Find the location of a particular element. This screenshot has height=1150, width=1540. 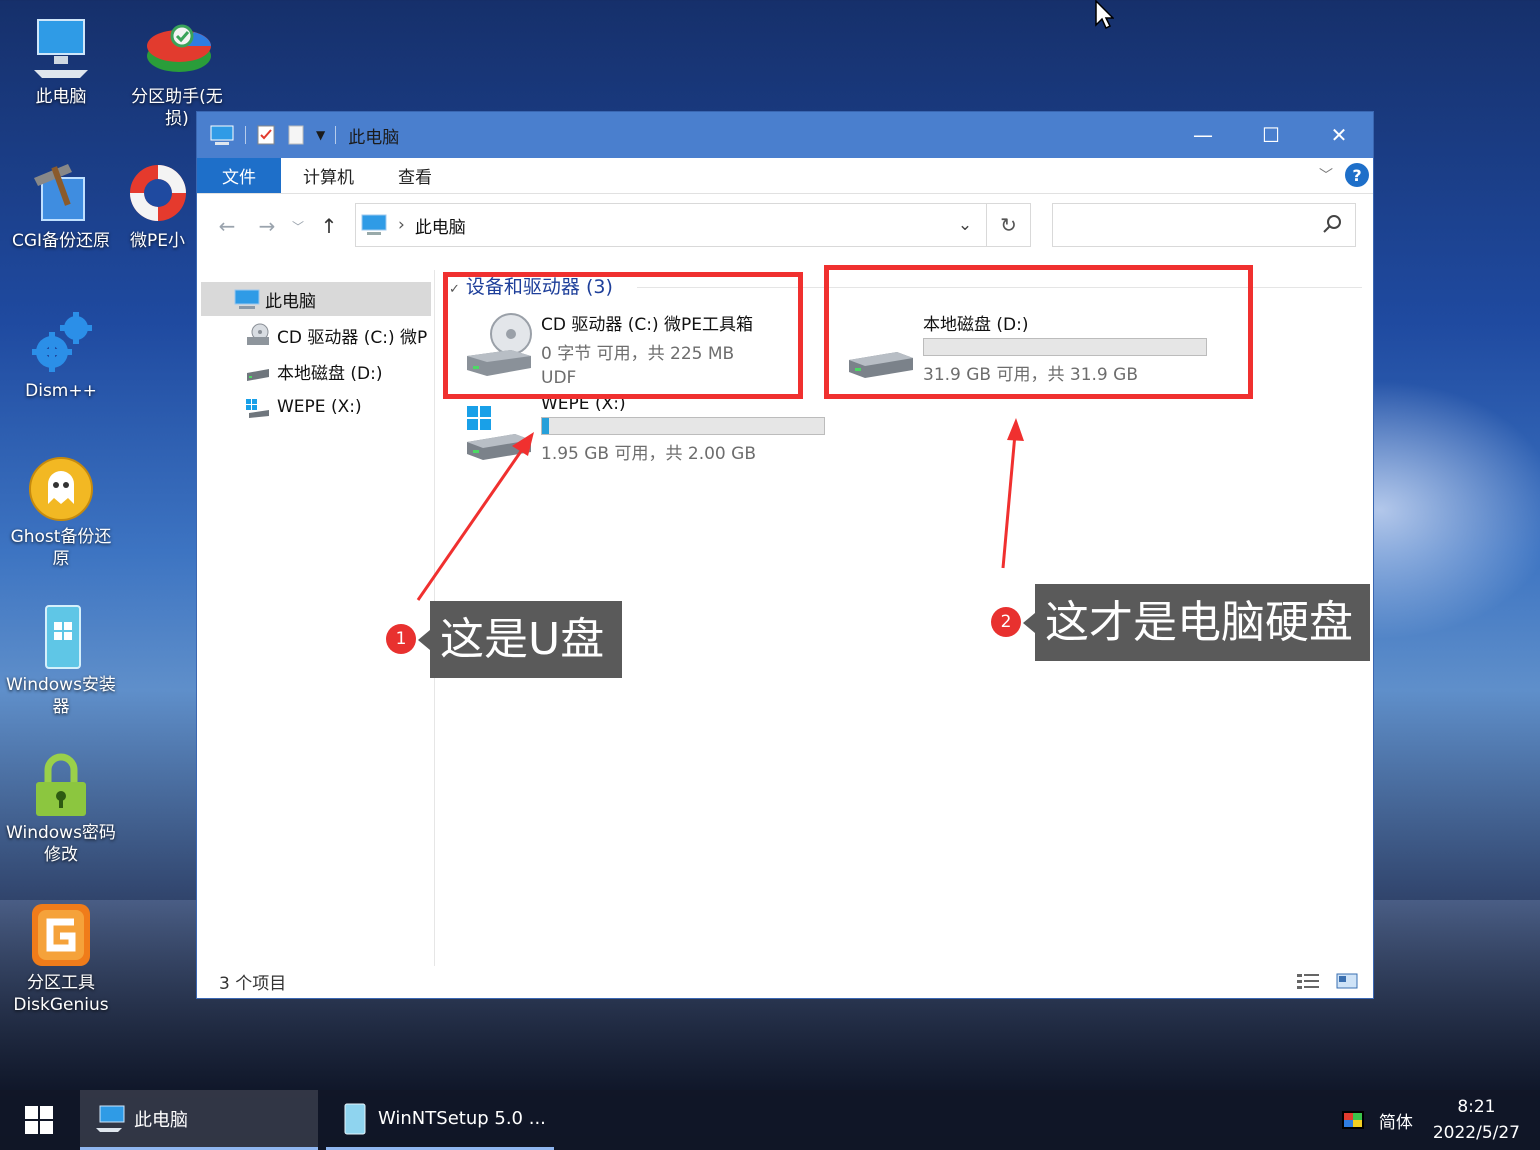

system-tray: 简体 8:21 2022/5/27 is located at coordinates (1430, 1120).